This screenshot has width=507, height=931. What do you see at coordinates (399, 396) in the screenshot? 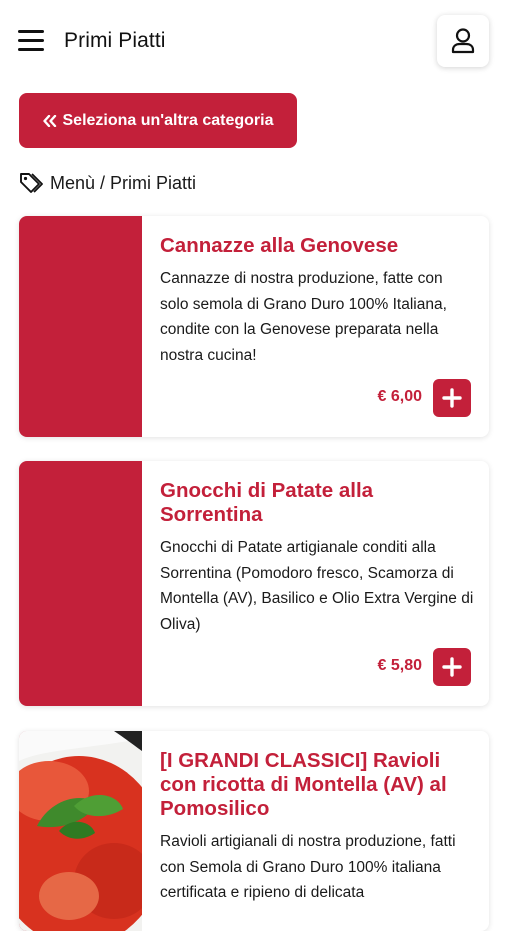
I see `product-price: € 6,00` at bounding box center [399, 396].